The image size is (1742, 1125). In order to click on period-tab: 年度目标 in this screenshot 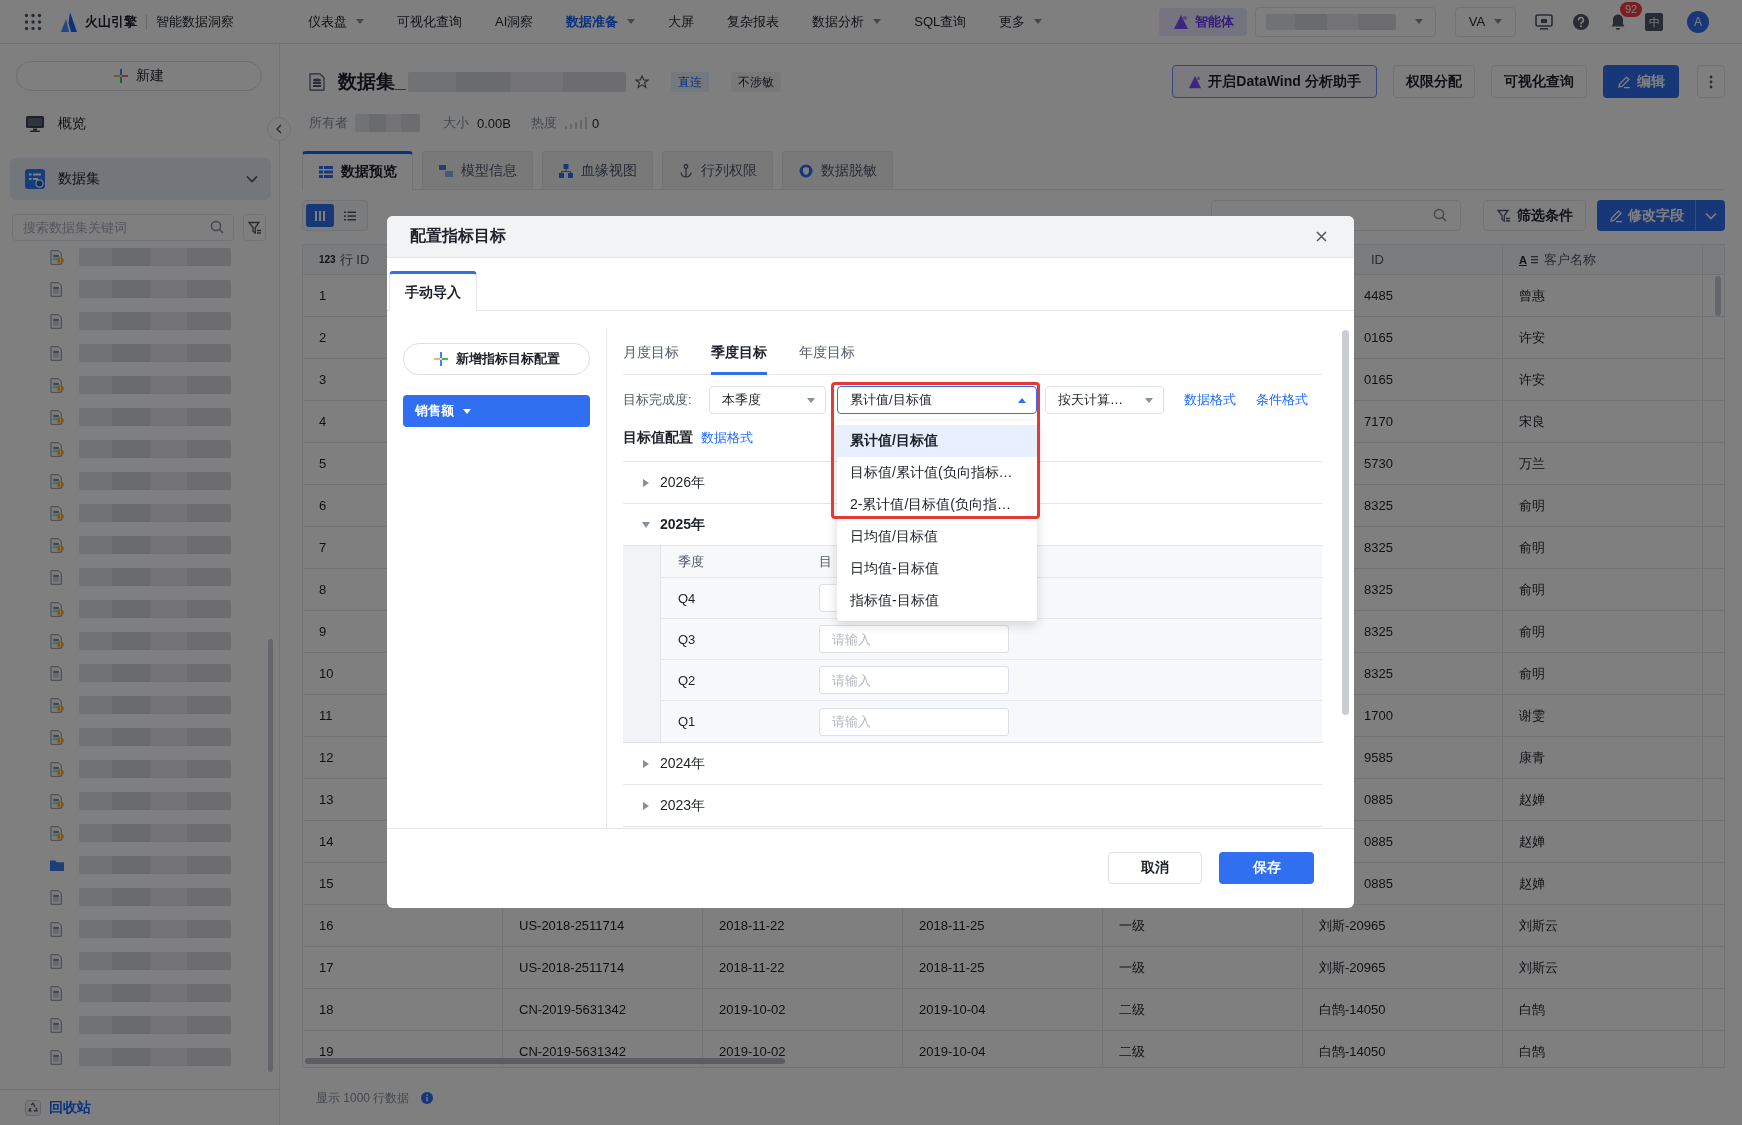, I will do `click(827, 351)`.